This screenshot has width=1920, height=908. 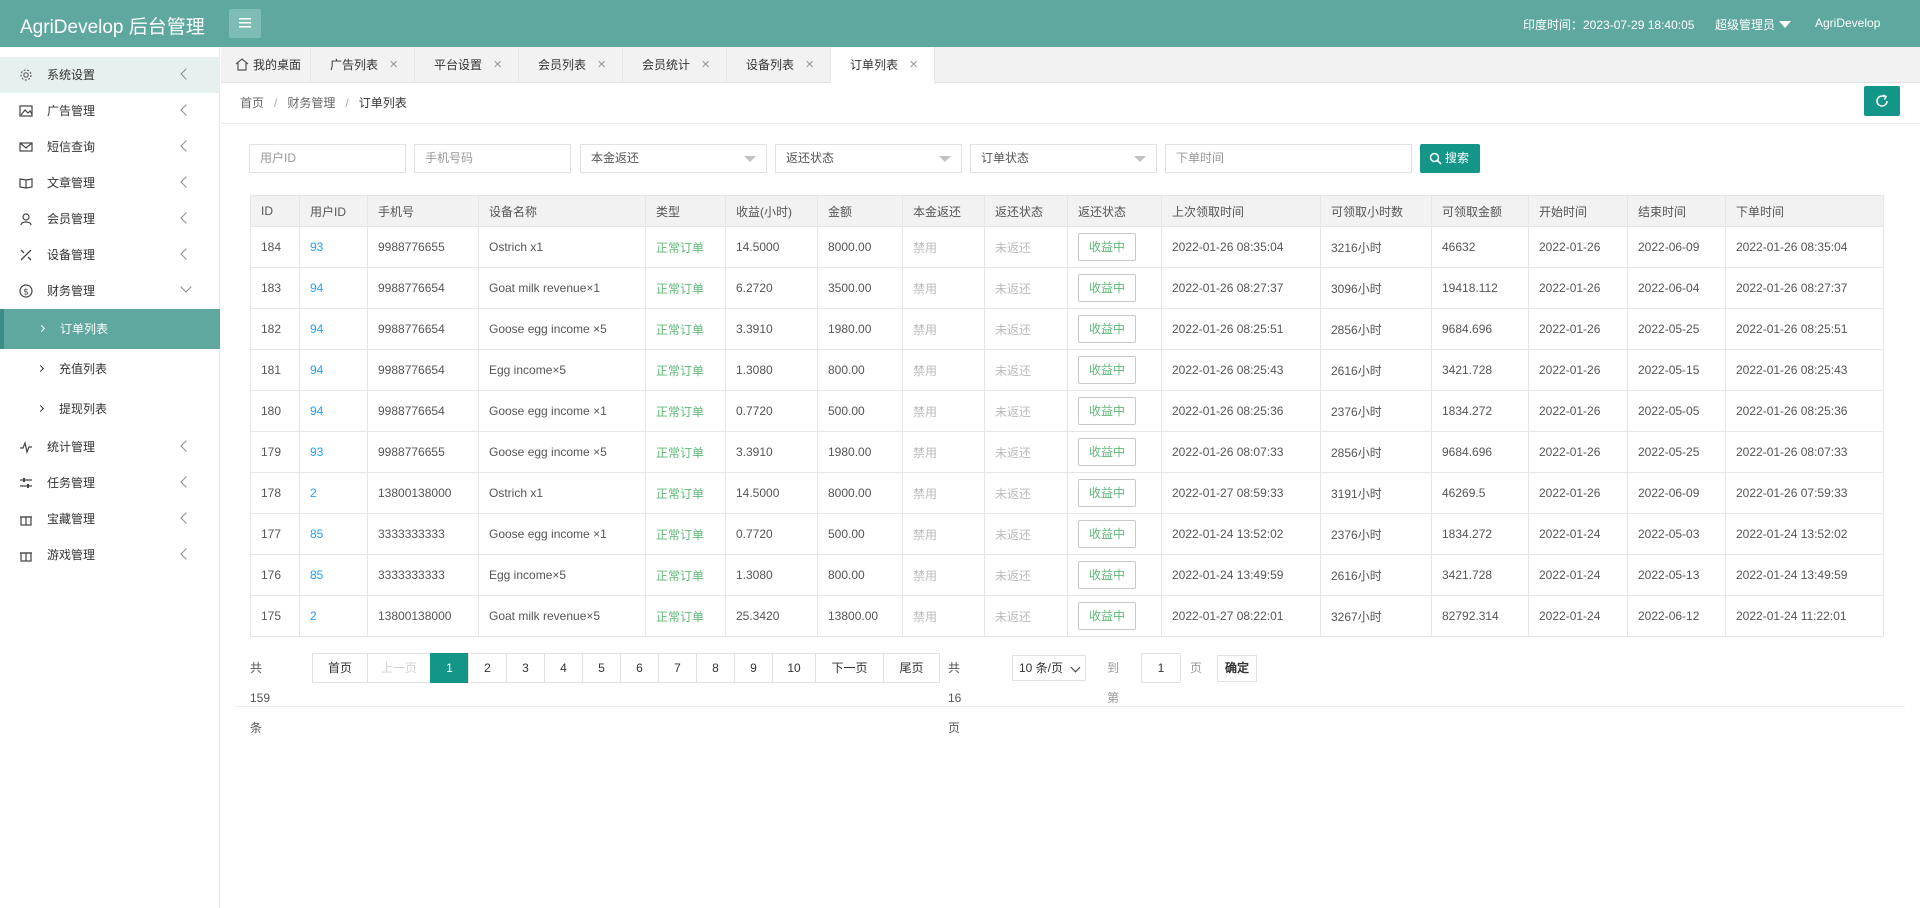 What do you see at coordinates (110, 329) in the screenshot?
I see `sidebar-subitem-orders: 订单列表` at bounding box center [110, 329].